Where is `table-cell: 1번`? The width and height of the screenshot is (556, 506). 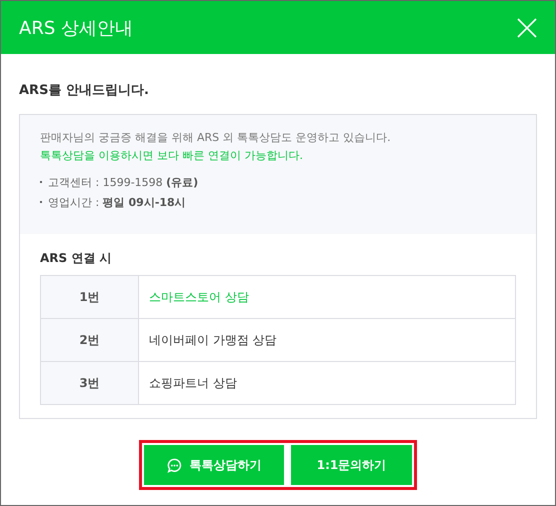
table-cell: 1번 is located at coordinates (89, 297).